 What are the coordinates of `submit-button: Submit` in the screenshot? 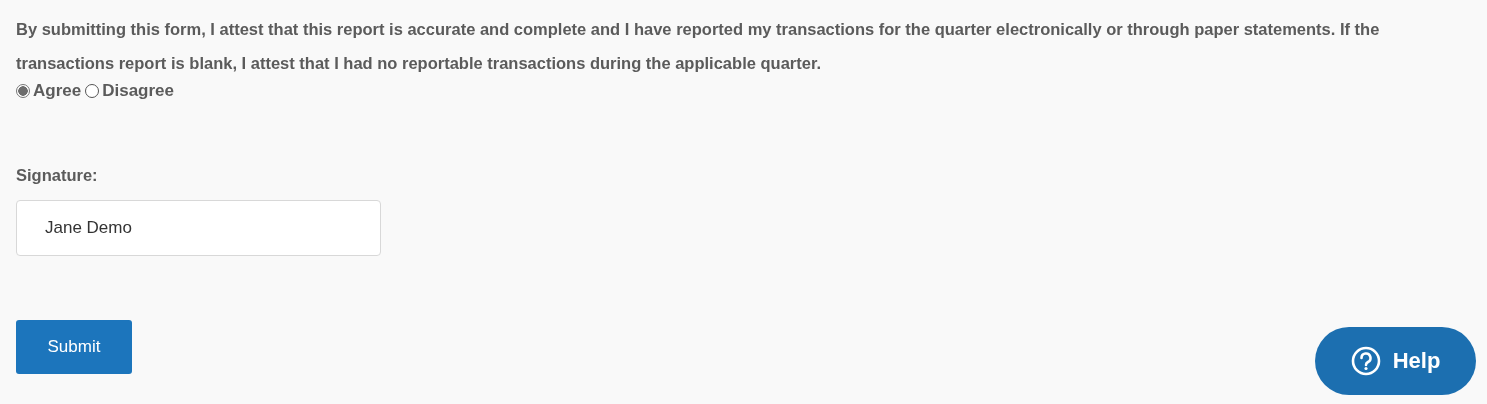 It's located at (74, 347).